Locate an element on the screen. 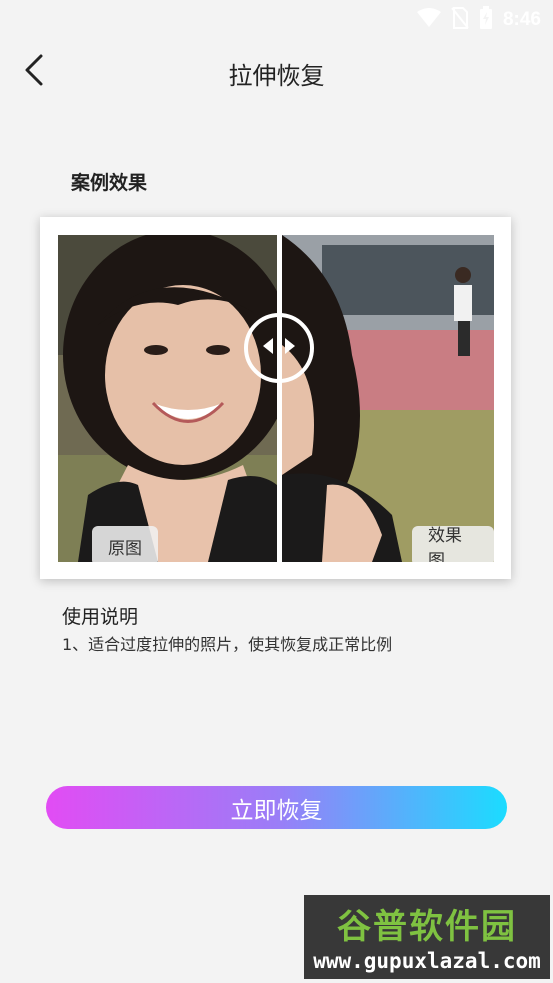  compare-slider-handle is located at coordinates (279, 348).